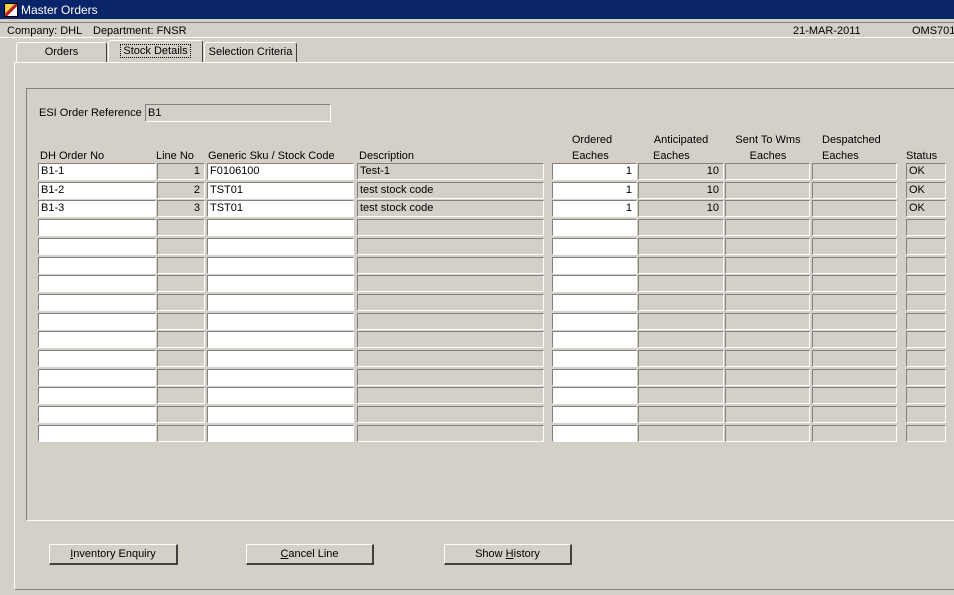  Describe the element at coordinates (61, 52) in the screenshot. I see `tab-orders: Orders` at that location.